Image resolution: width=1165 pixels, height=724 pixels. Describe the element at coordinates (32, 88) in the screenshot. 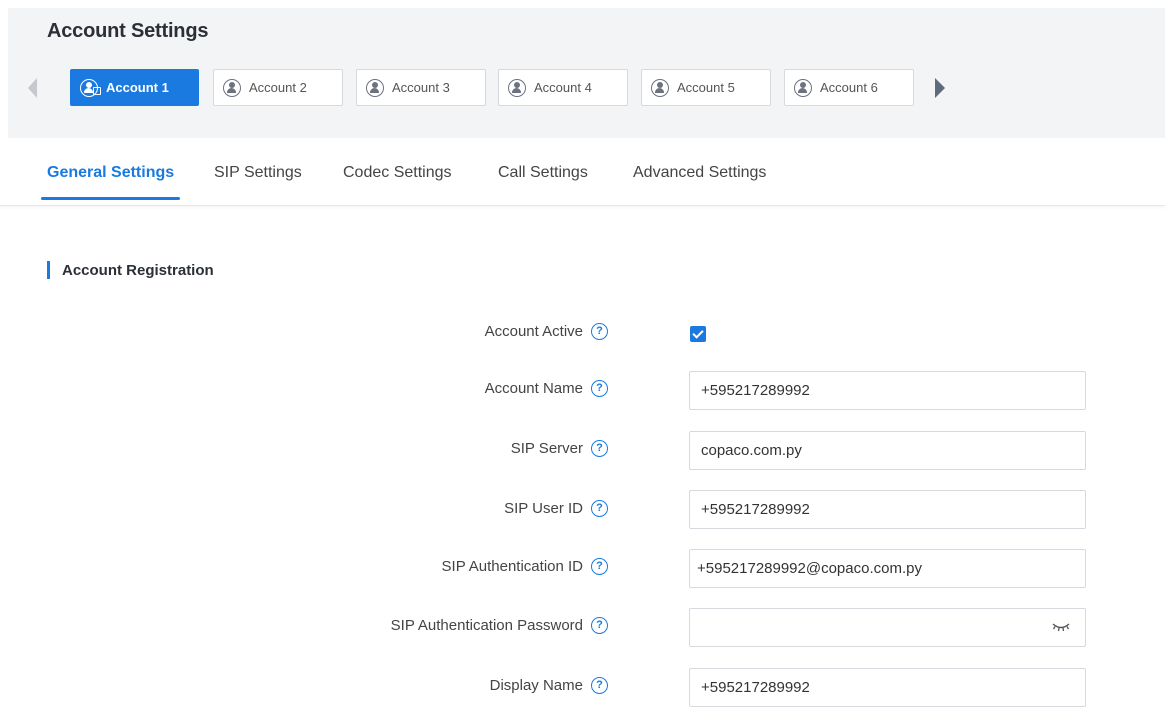

I see `scroll-left-arrow-icon` at that location.